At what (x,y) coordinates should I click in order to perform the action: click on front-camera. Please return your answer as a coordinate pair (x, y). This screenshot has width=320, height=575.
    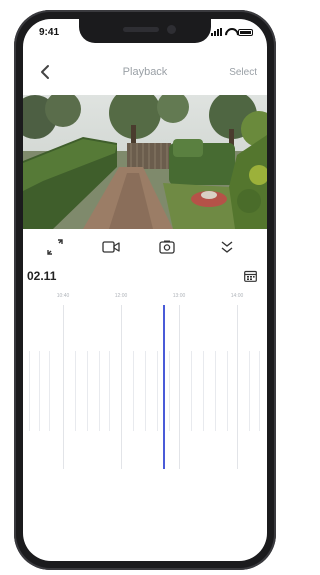
    Looking at the image, I should click on (171, 29).